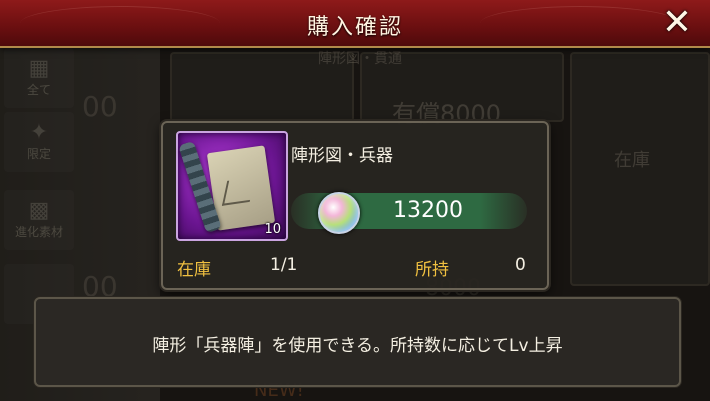 The width and height of the screenshot is (710, 401). What do you see at coordinates (354, 27) in the screenshot?
I see `page-title: 購入確認` at bounding box center [354, 27].